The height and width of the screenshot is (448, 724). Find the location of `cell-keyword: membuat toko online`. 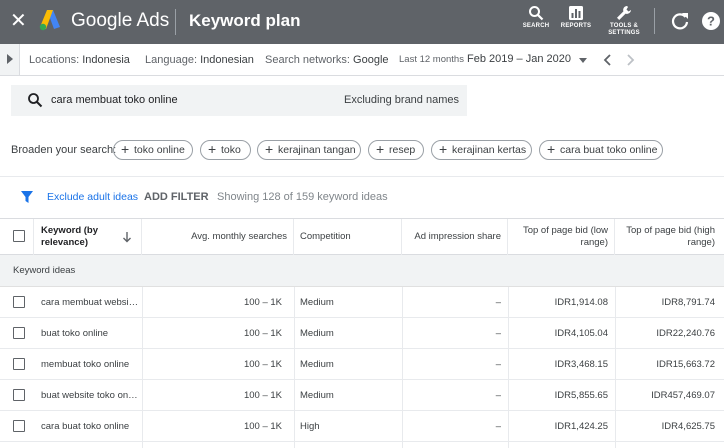

cell-keyword: membuat toko online is located at coordinates (90, 364).